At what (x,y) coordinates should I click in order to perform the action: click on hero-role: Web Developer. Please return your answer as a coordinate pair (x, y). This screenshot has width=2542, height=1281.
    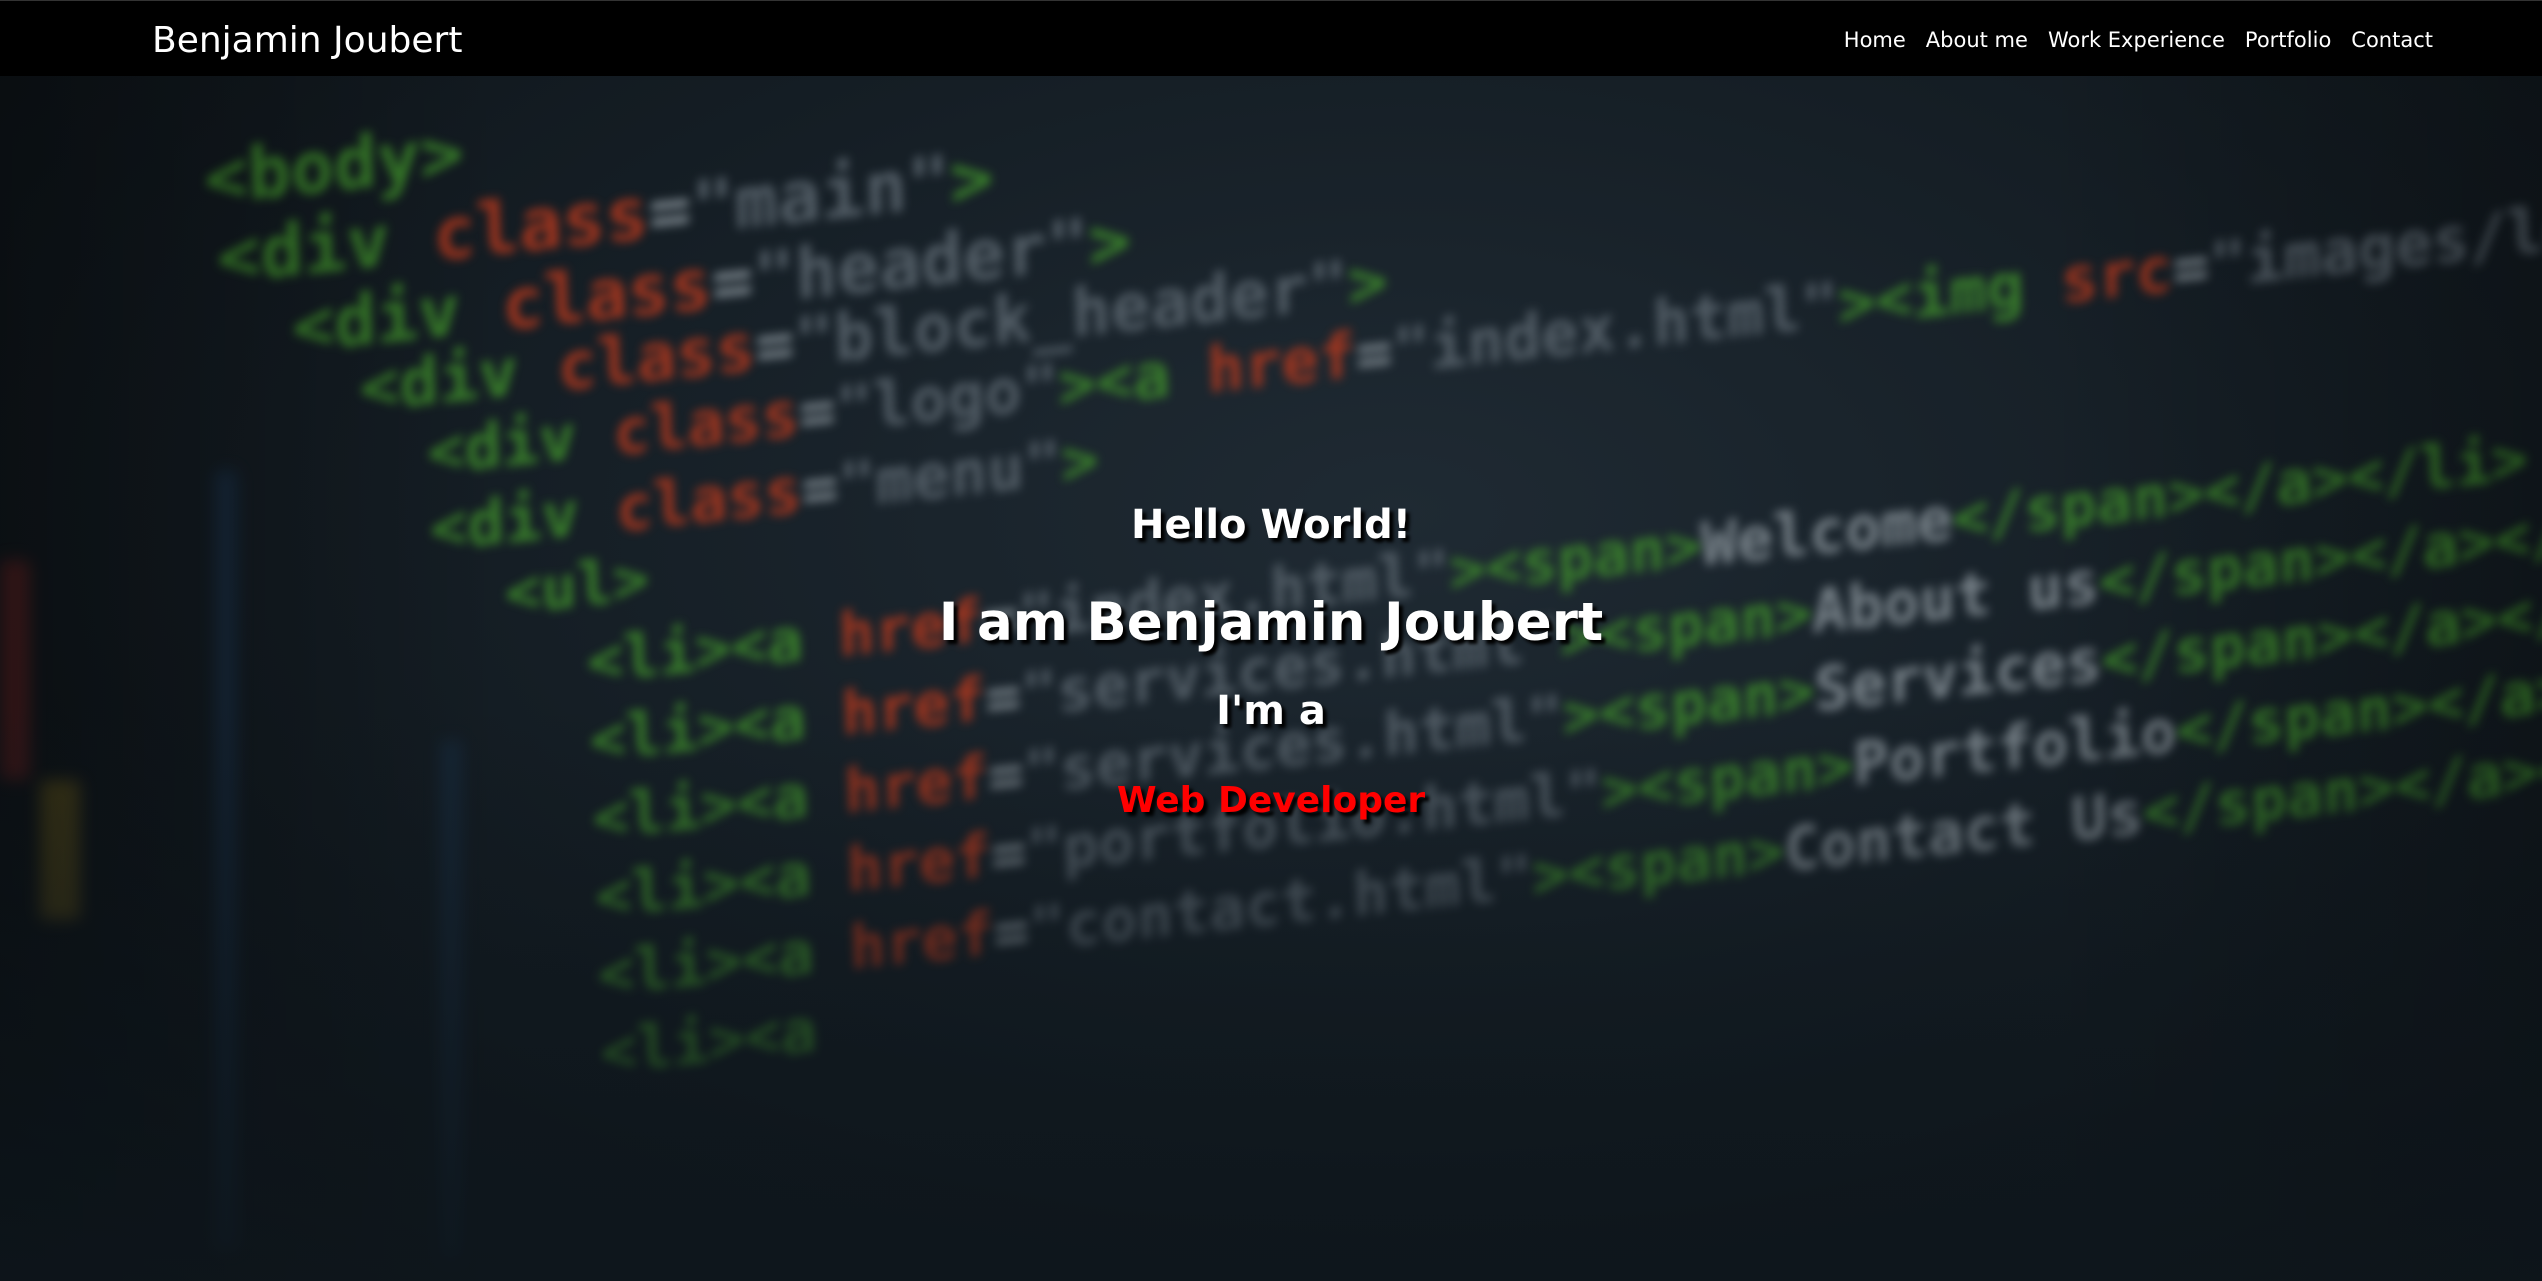
    Looking at the image, I should click on (1271, 800).